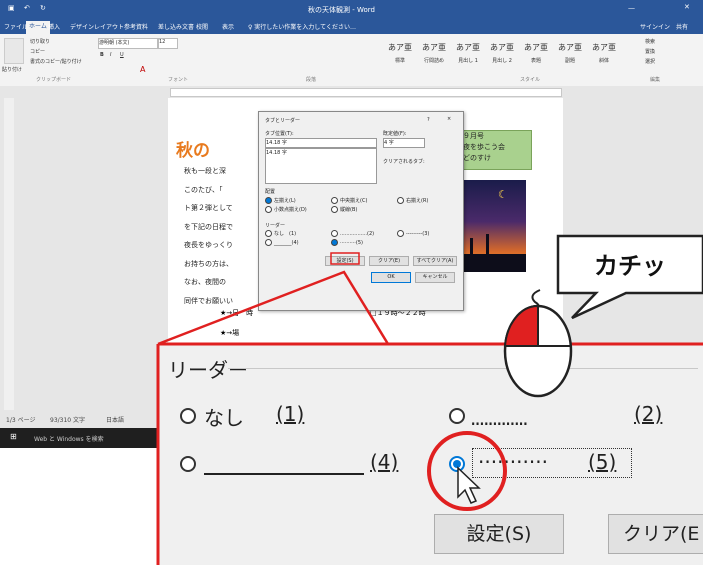 This screenshot has width=703, height=565. What do you see at coordinates (273, 308) in the screenshot?
I see `zoom-connector` at bounding box center [273, 308].